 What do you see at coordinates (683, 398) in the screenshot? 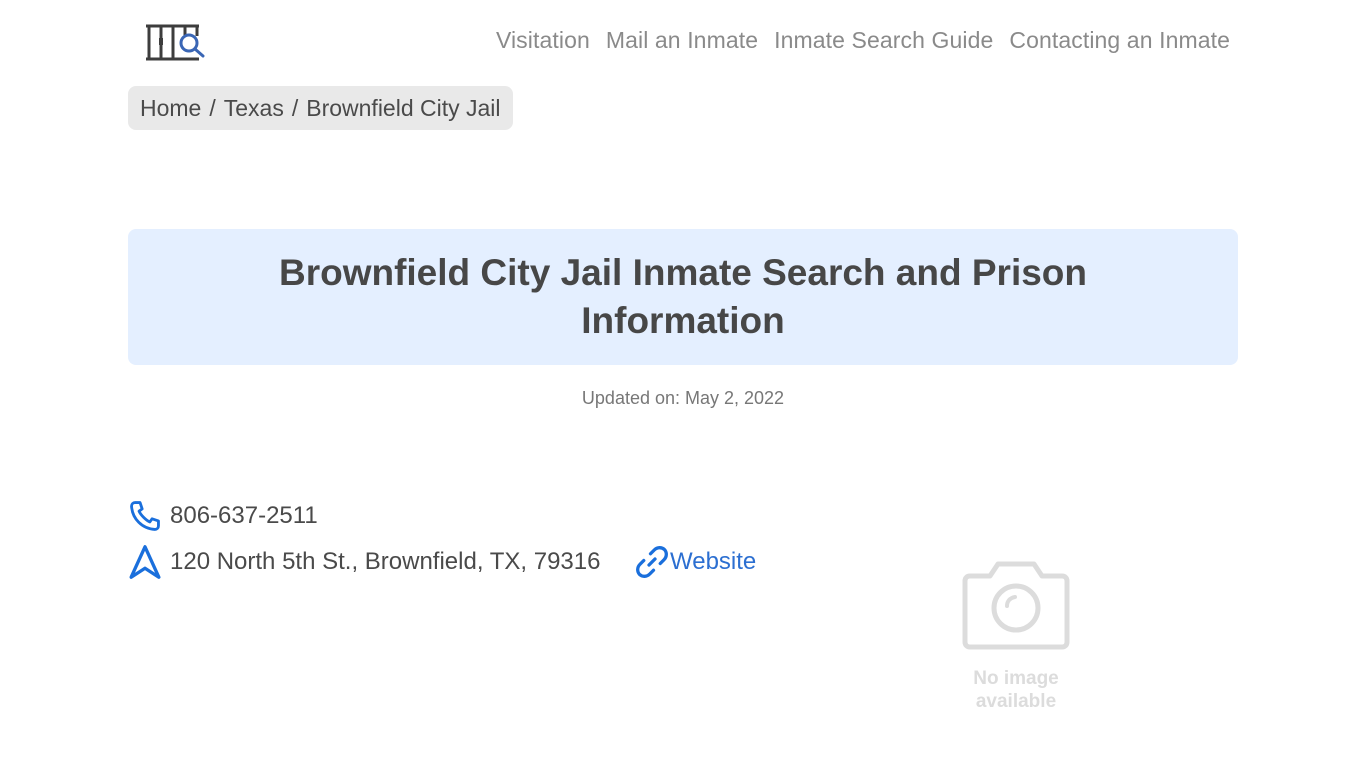
I see `updated-date: Updated on: May 2, 2022` at bounding box center [683, 398].